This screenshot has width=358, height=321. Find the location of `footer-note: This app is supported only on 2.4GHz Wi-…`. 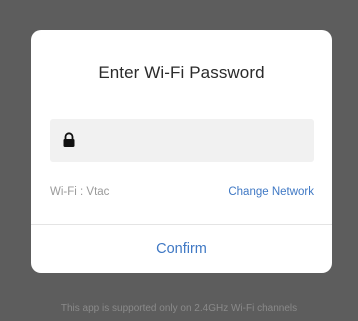

footer-note: This app is supported only on 2.4GHz Wi-… is located at coordinates (179, 308).